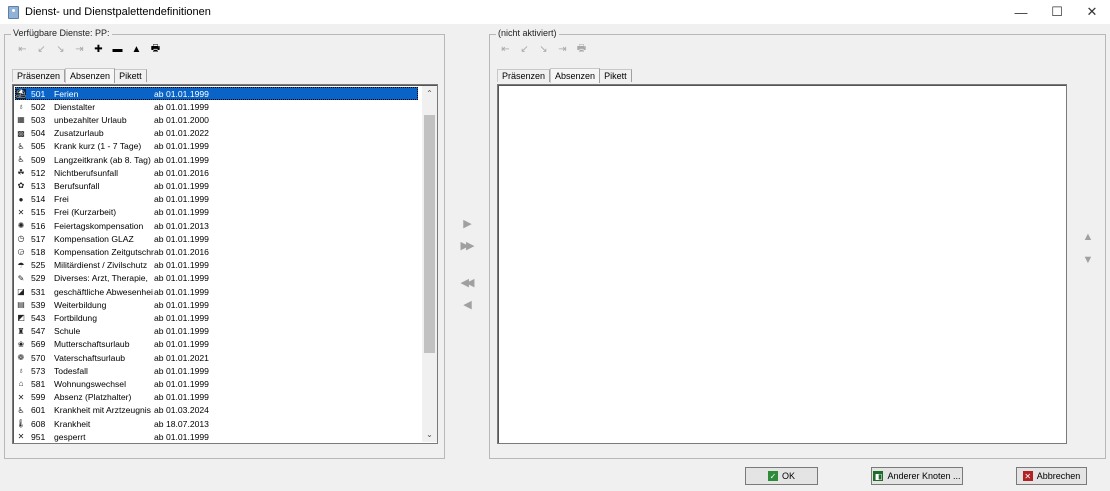 The width and height of the screenshot is (1110, 491). I want to click on list-item: ✕ 599 Absenz (Platzhalter) ab 01.01.1999, so click(216, 397).